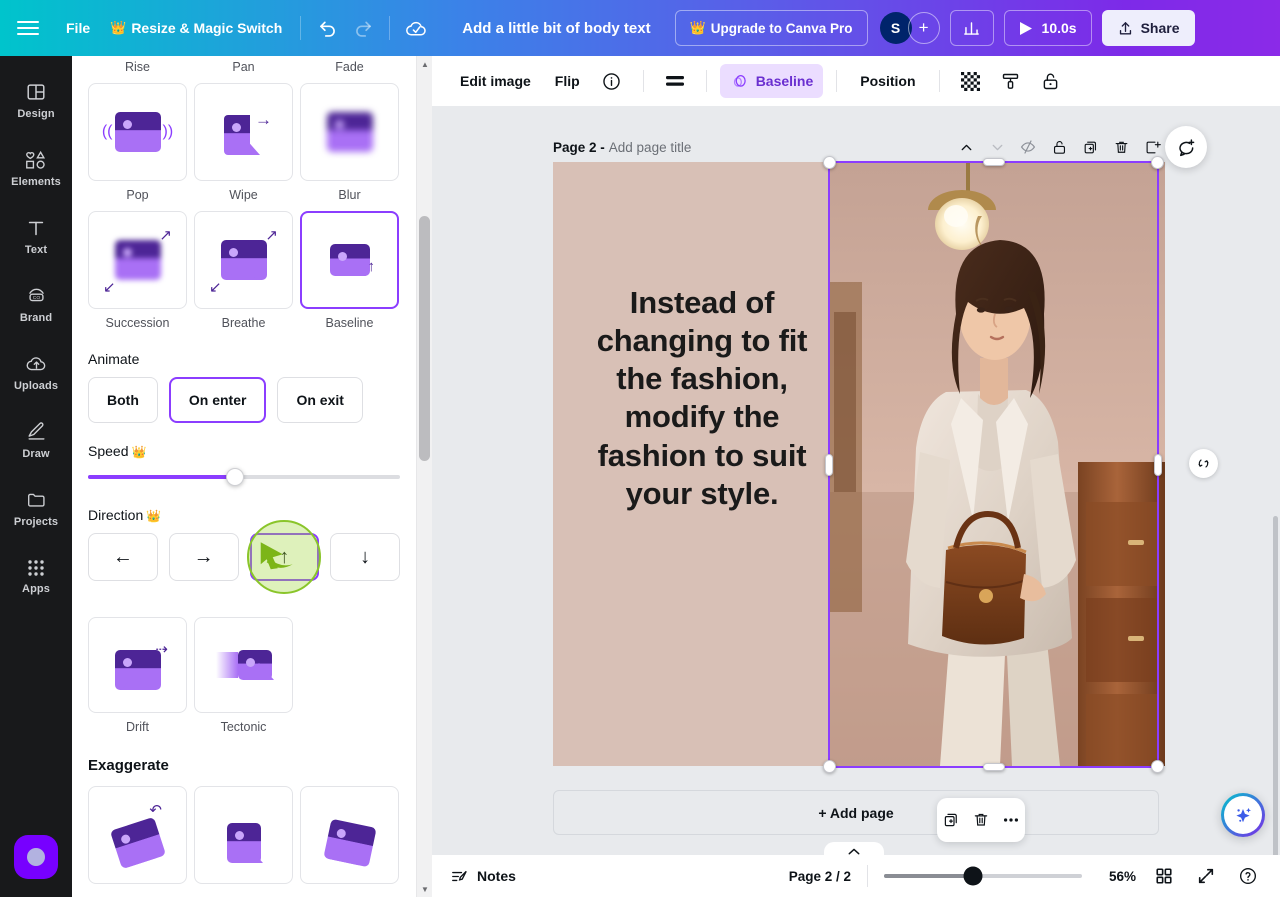 The width and height of the screenshot is (1280, 897). I want to click on move-page-down-button, so click(997, 147).